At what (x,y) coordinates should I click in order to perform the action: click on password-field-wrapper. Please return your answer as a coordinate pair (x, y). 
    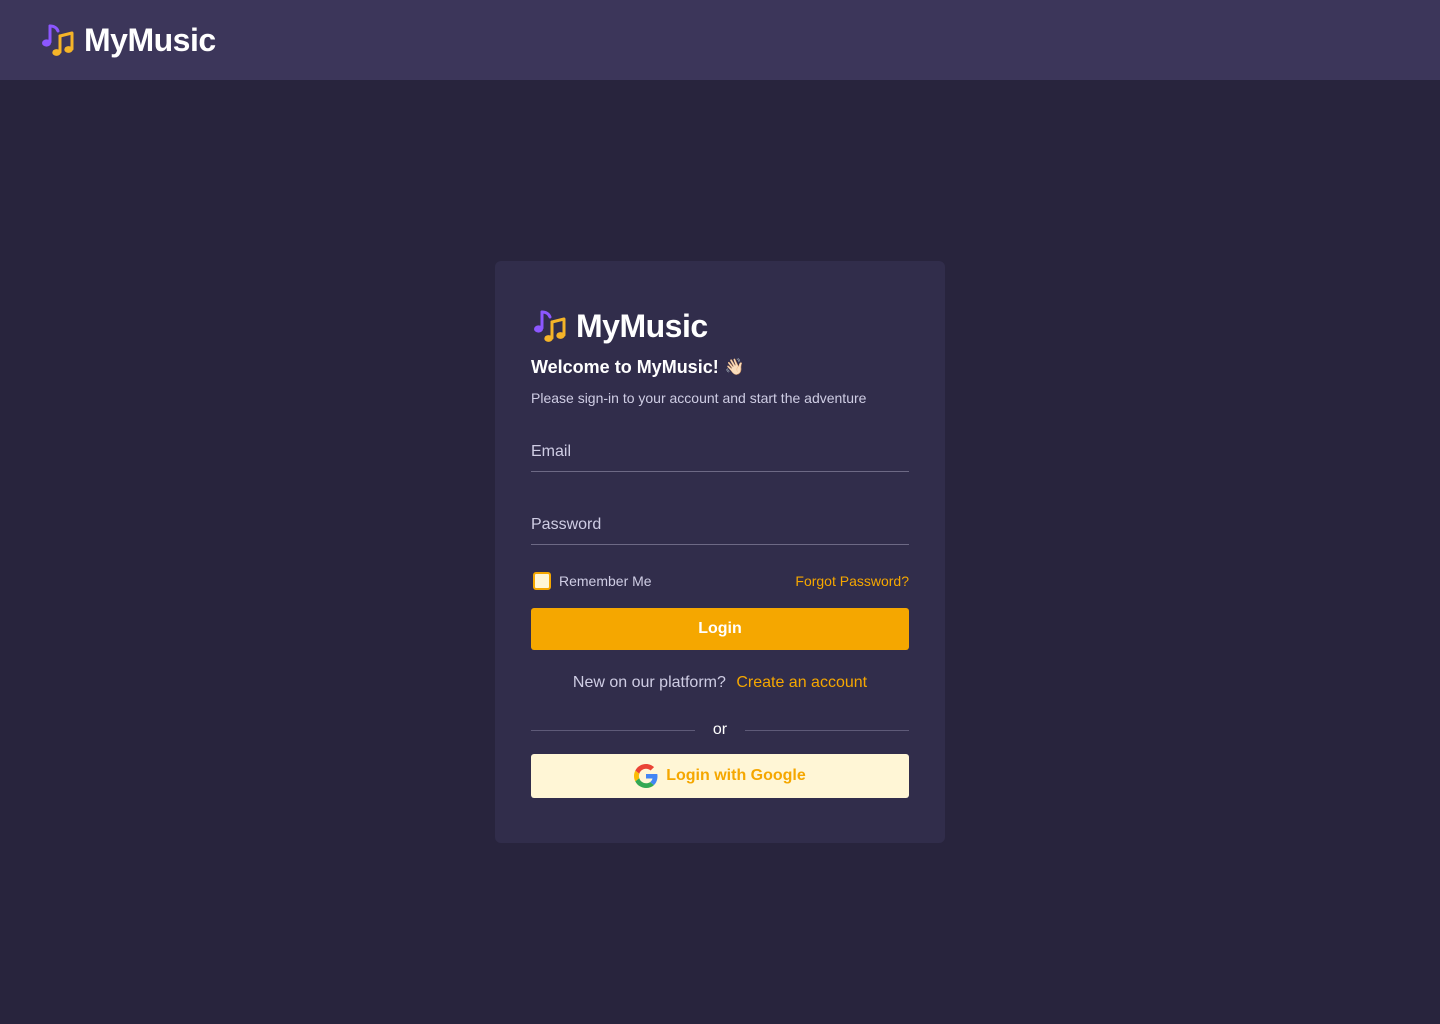
    Looking at the image, I should click on (720, 523).